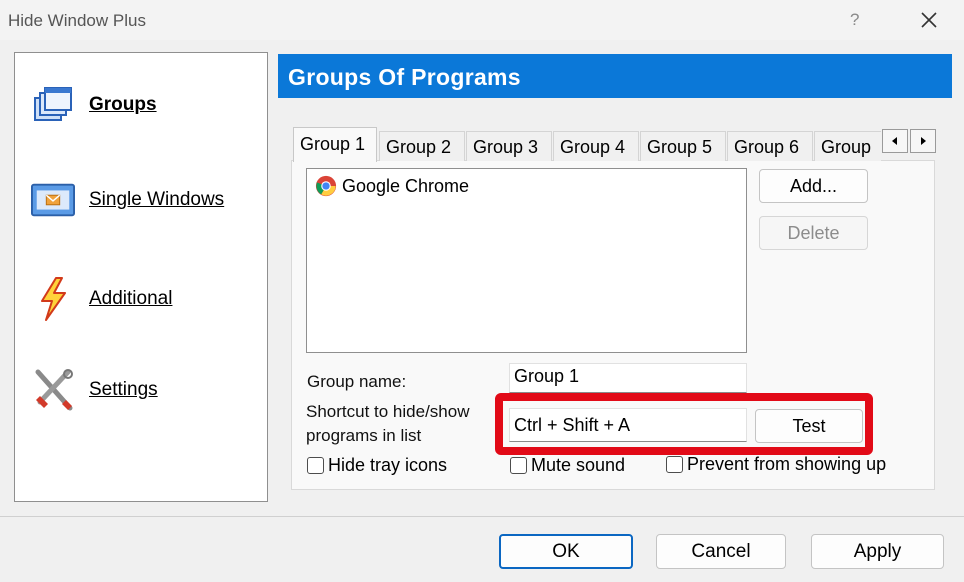  Describe the element at coordinates (157, 199) in the screenshot. I see `sidebar-item-label: Single Windows` at that location.